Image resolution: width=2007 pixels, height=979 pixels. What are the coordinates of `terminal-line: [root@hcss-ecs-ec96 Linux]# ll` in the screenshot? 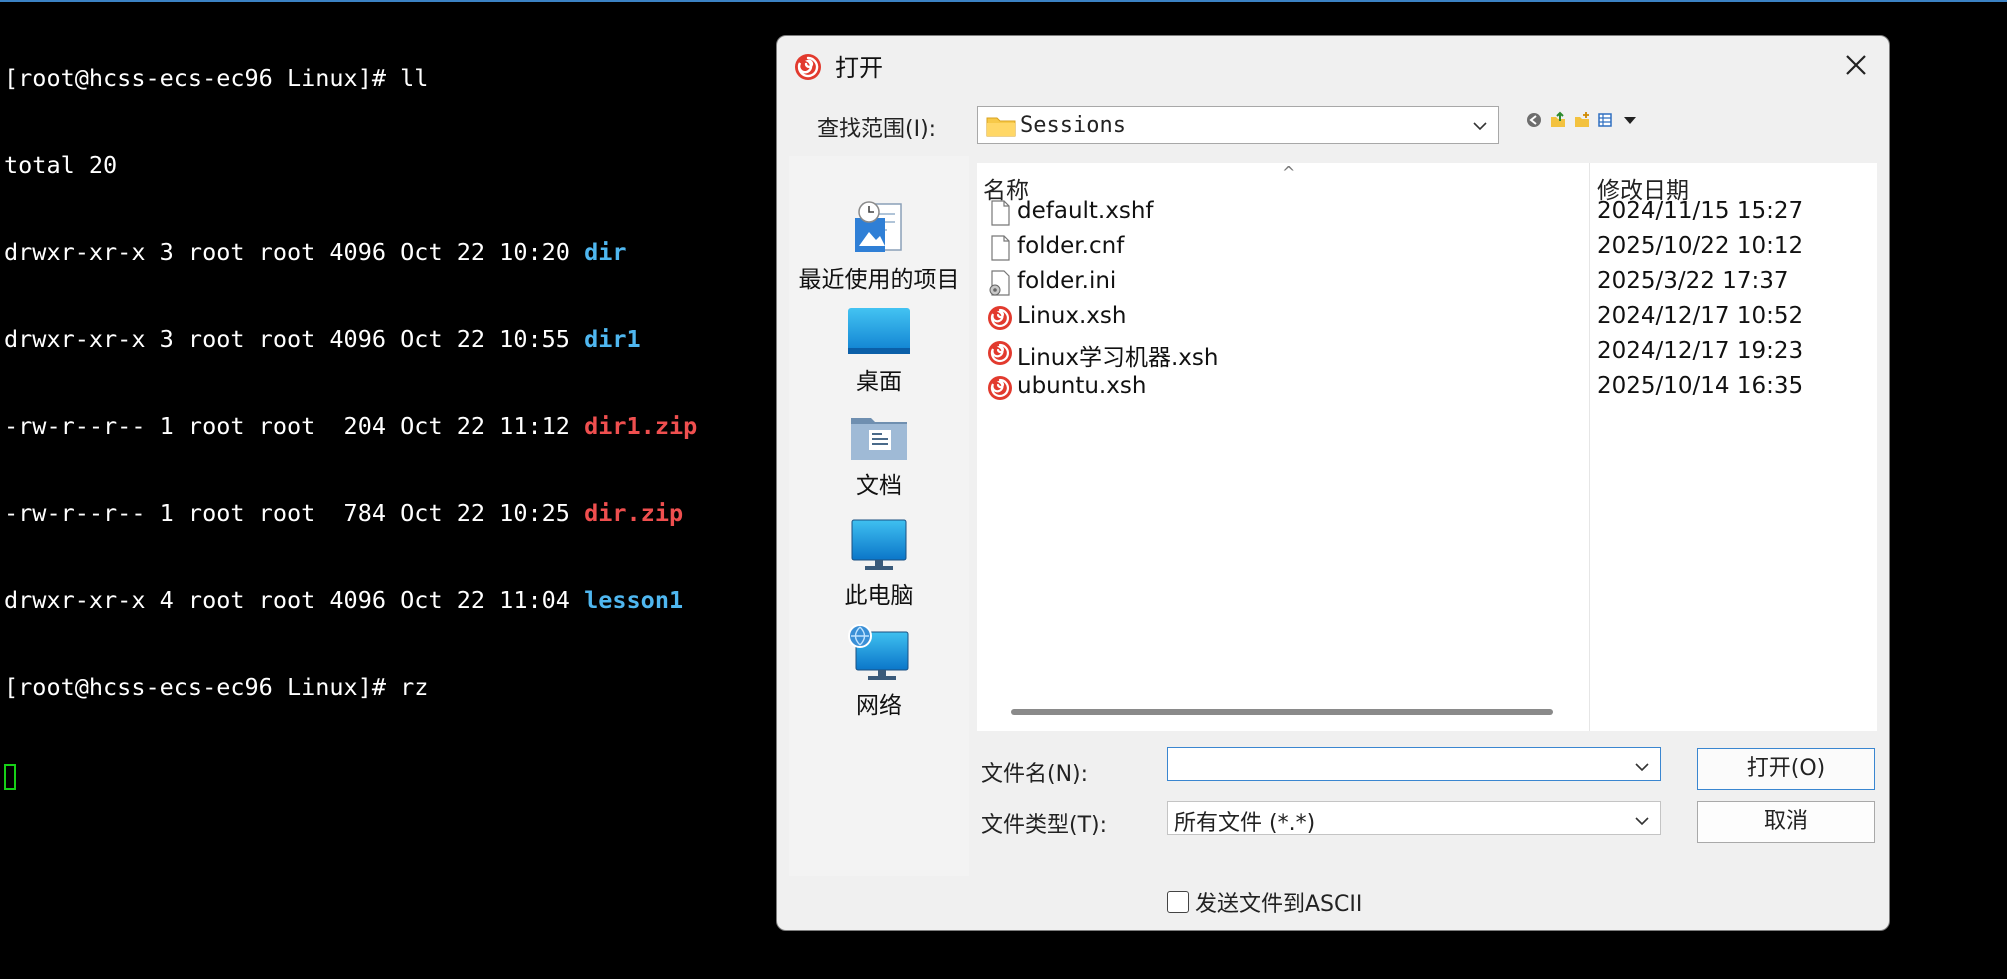 It's located at (216, 78).